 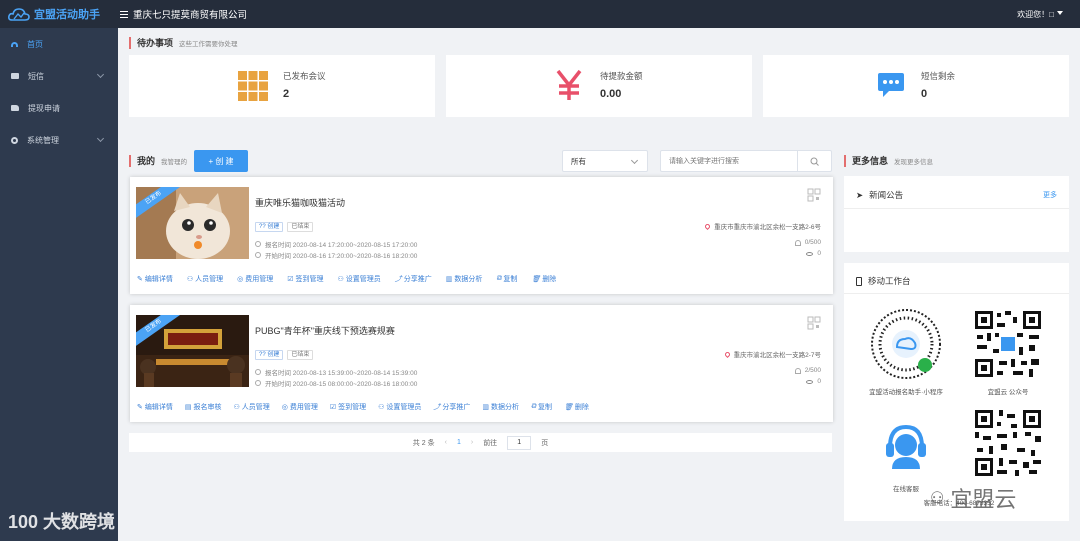 What do you see at coordinates (813, 253) in the screenshot?
I see `view-count: 0` at bounding box center [813, 253].